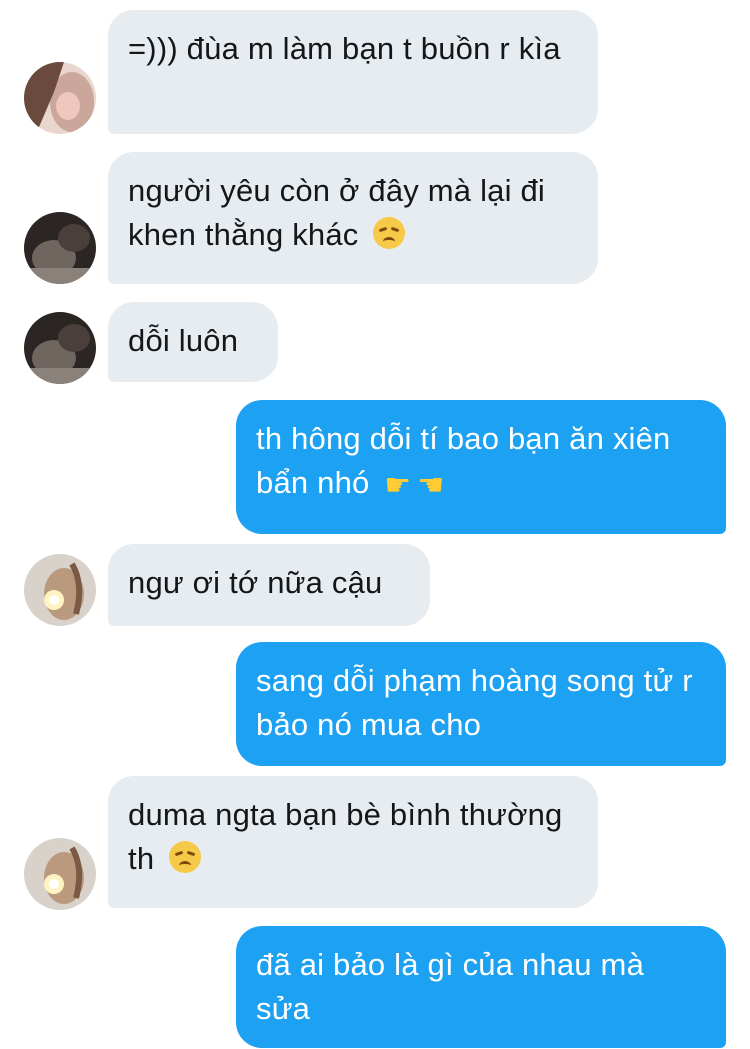  I want to click on message-text-8: đã ai bảo là gì của nhau mà sửa, so click(450, 986).